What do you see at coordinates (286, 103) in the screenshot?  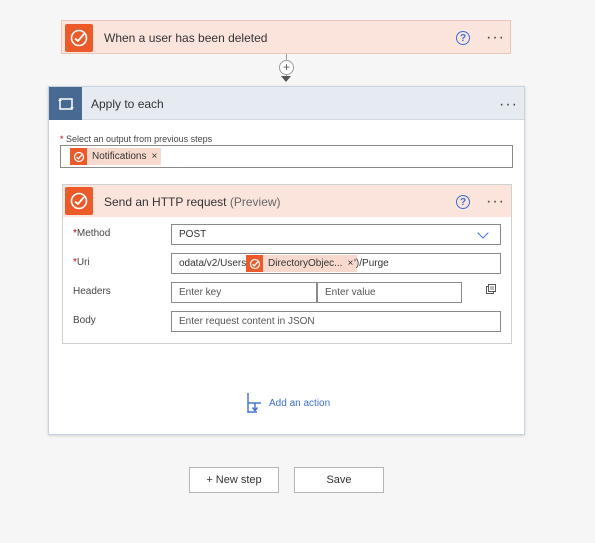 I see `apply-to-each-header: Apply to each ···` at bounding box center [286, 103].